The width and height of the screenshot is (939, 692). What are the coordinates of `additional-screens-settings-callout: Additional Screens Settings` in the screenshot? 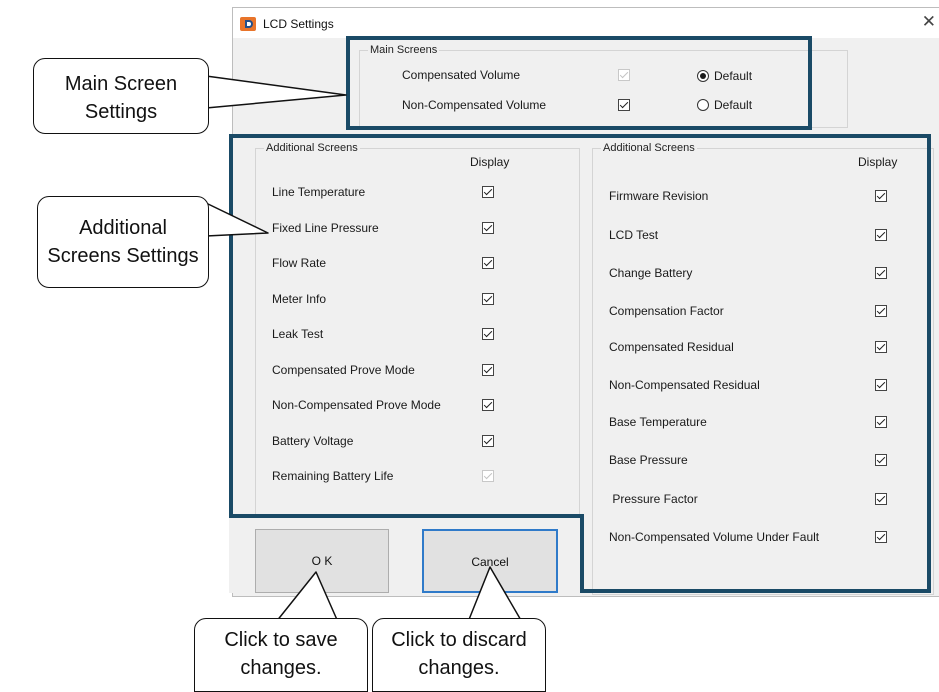 It's located at (123, 242).